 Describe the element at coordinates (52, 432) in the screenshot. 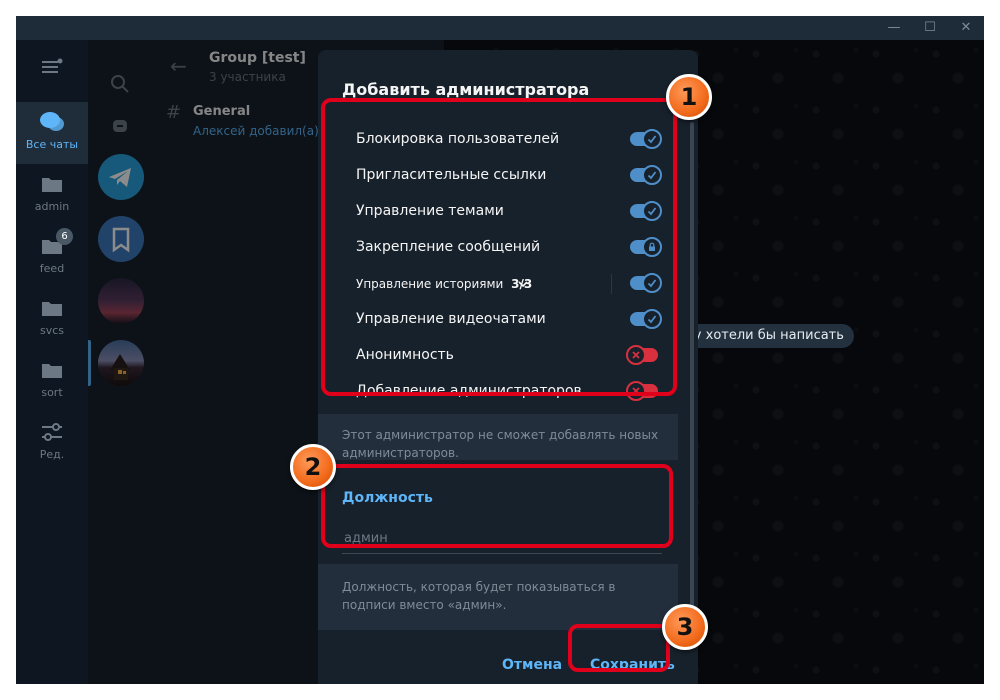

I see `edit-folders-icon` at that location.